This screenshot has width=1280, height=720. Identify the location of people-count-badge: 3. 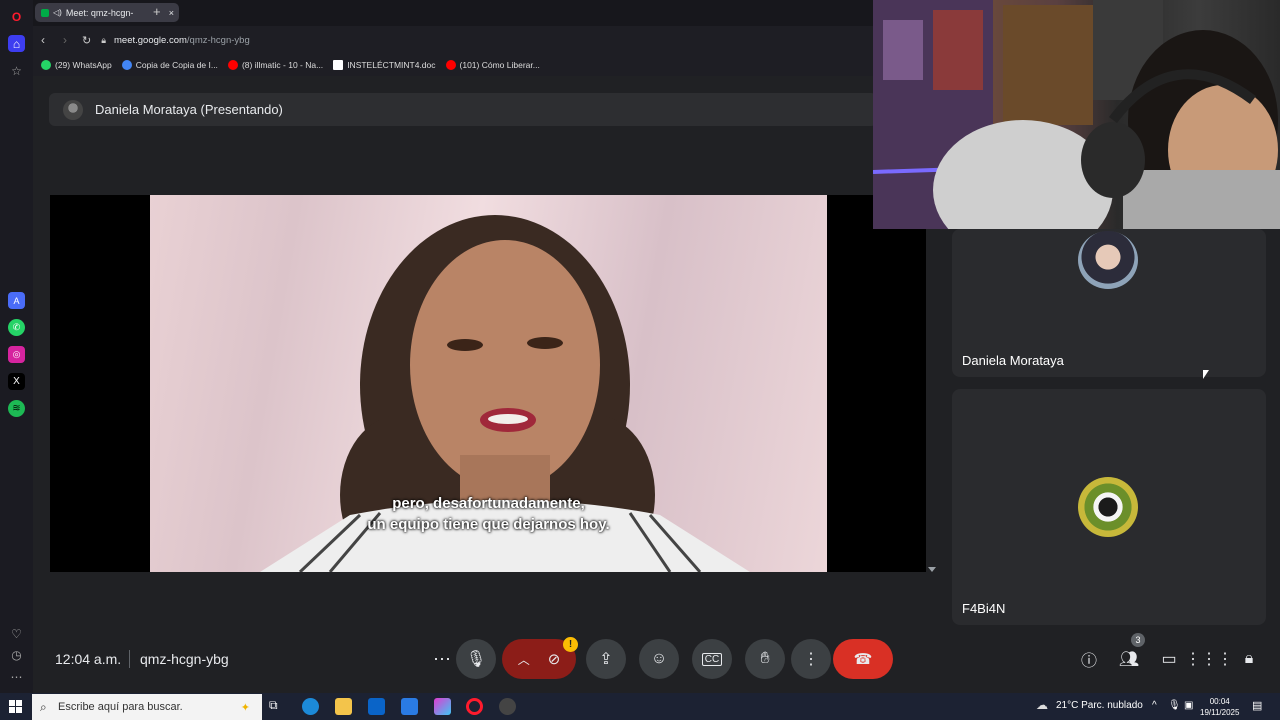
(1138, 640).